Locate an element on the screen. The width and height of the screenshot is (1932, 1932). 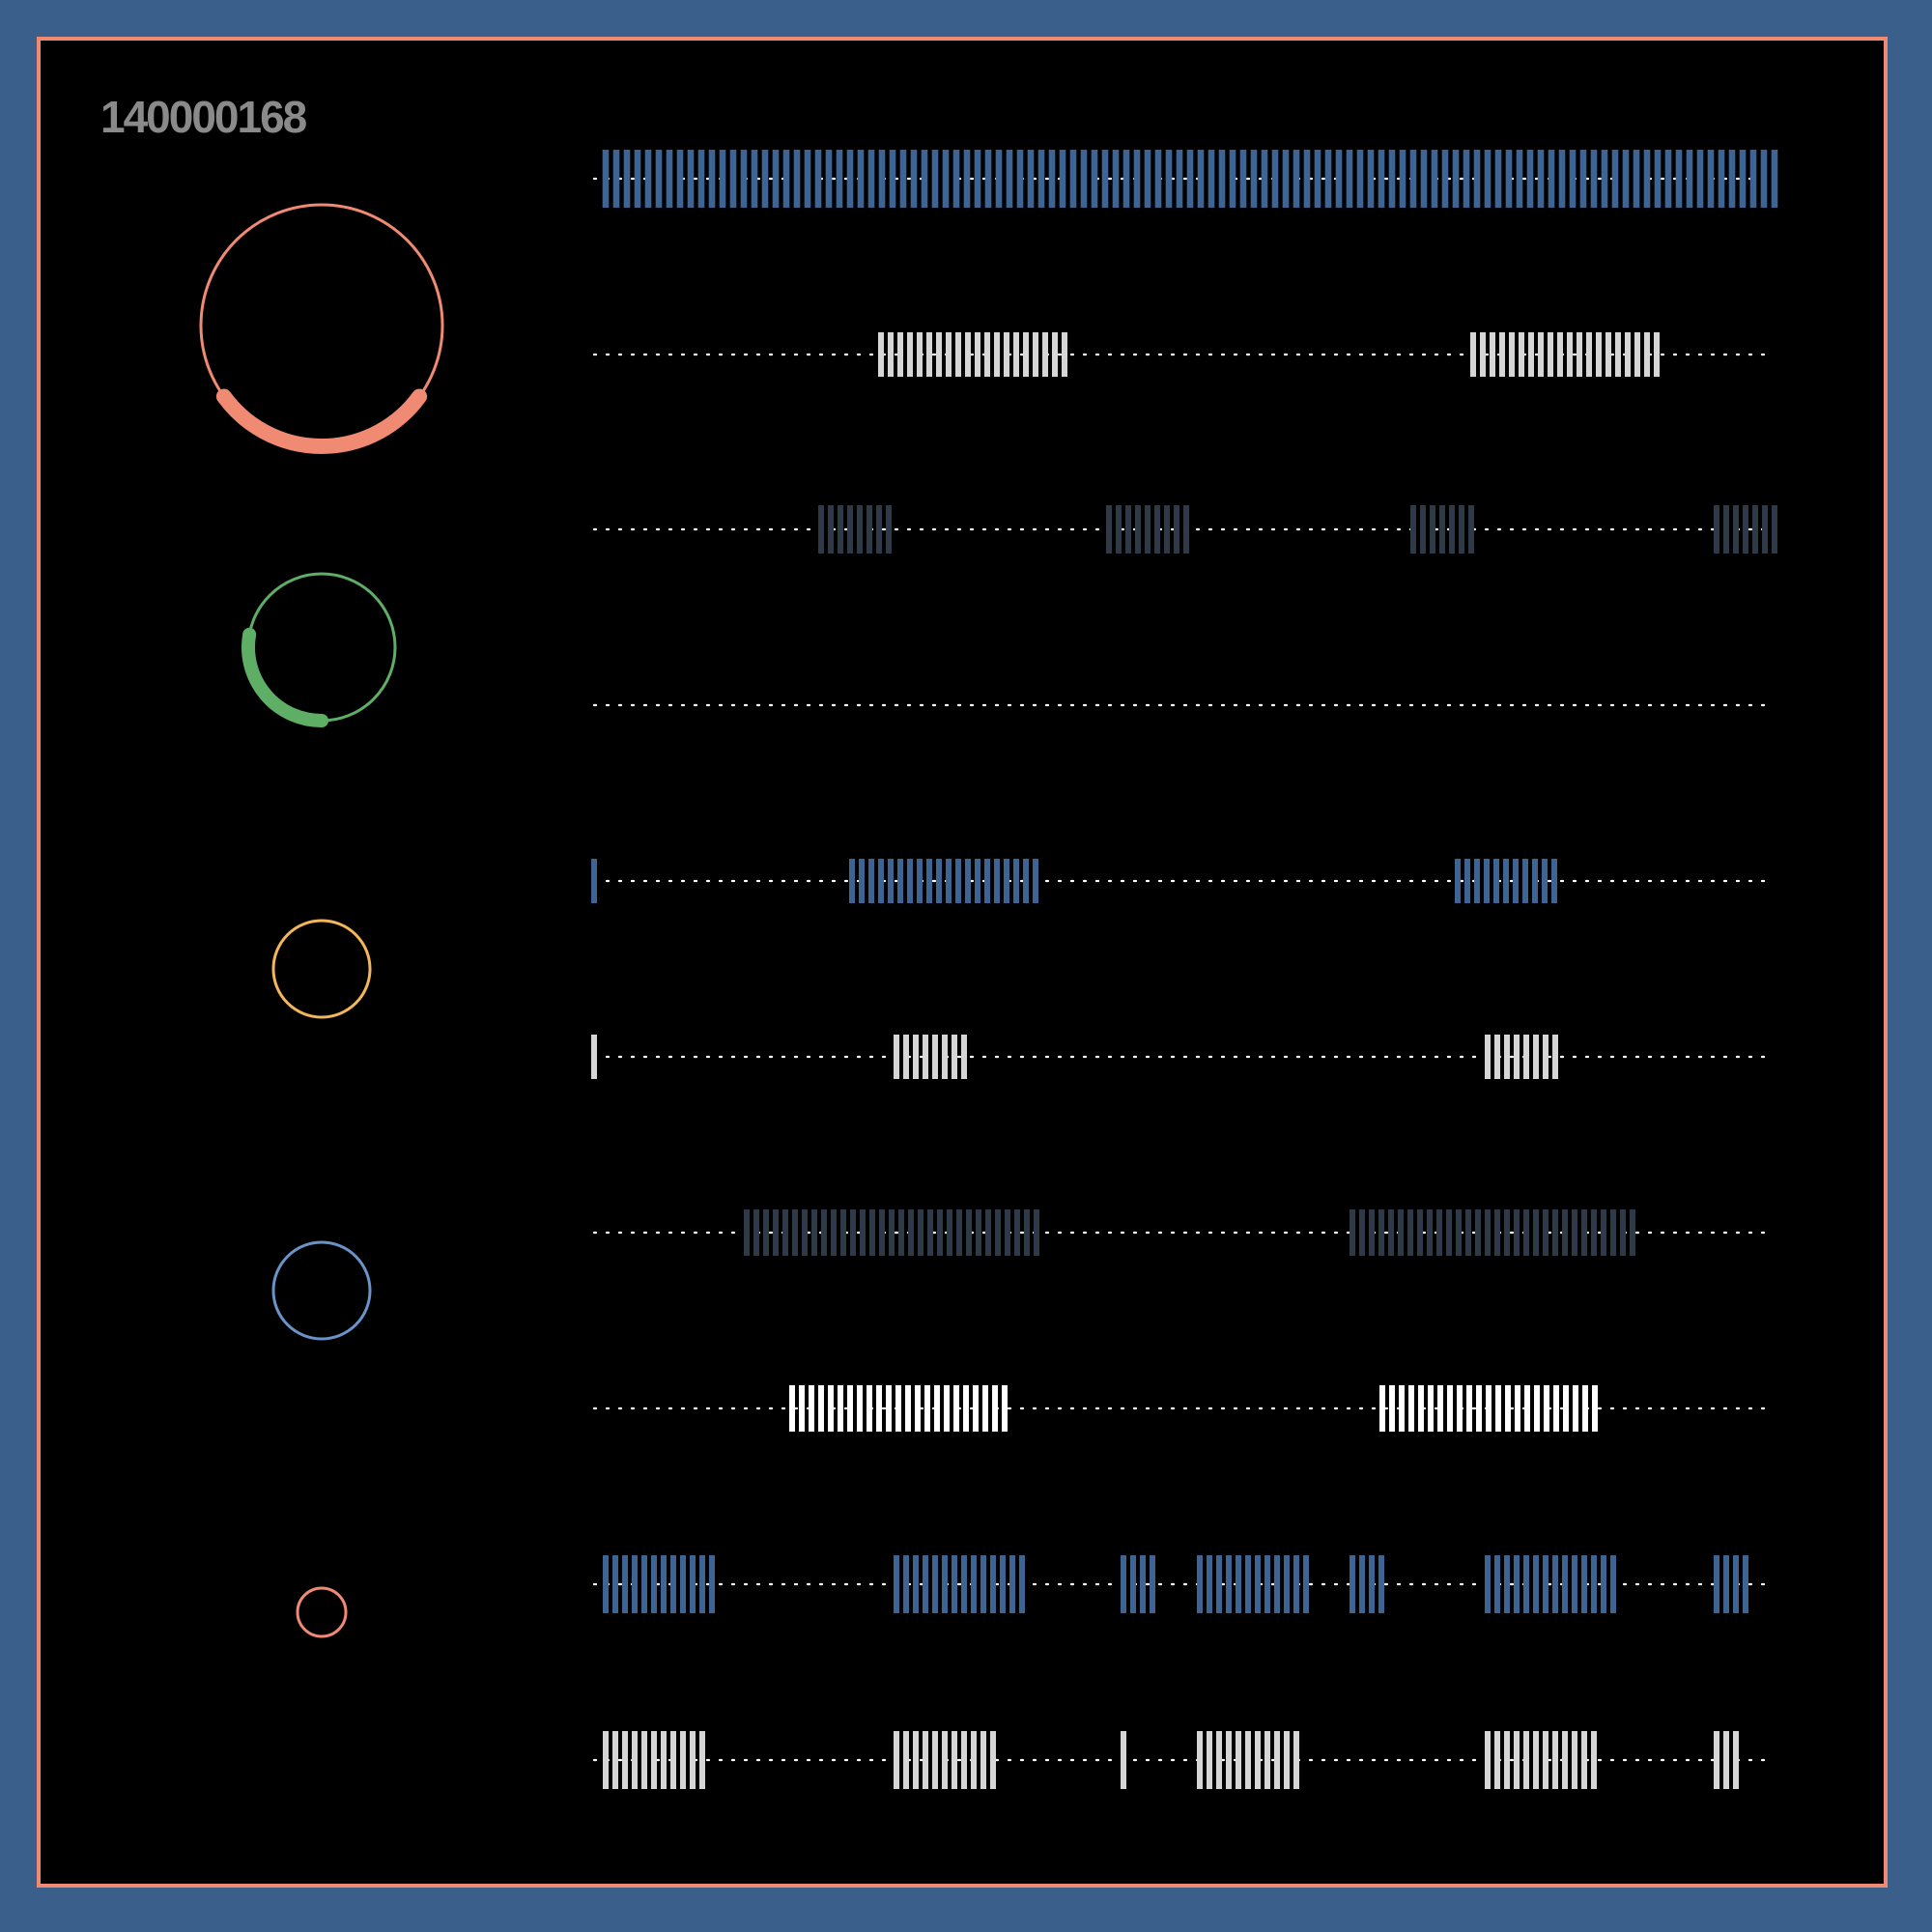
ring-column is located at coordinates (321, 920).